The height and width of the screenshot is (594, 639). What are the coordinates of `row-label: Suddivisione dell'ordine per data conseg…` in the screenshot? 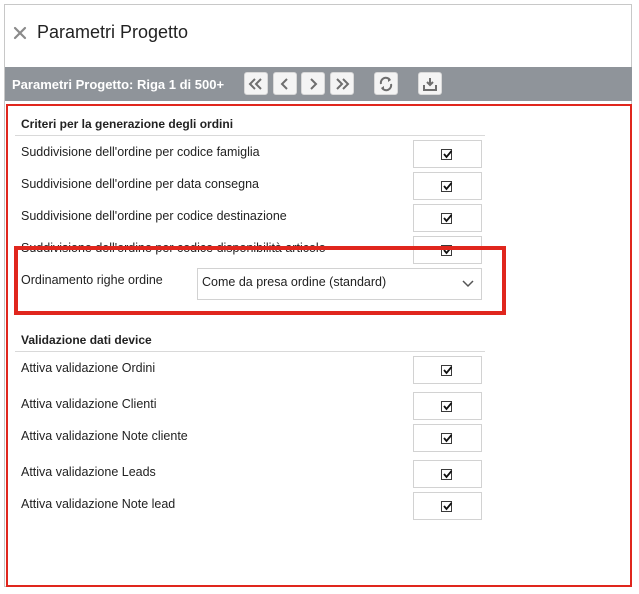 It's located at (140, 184).